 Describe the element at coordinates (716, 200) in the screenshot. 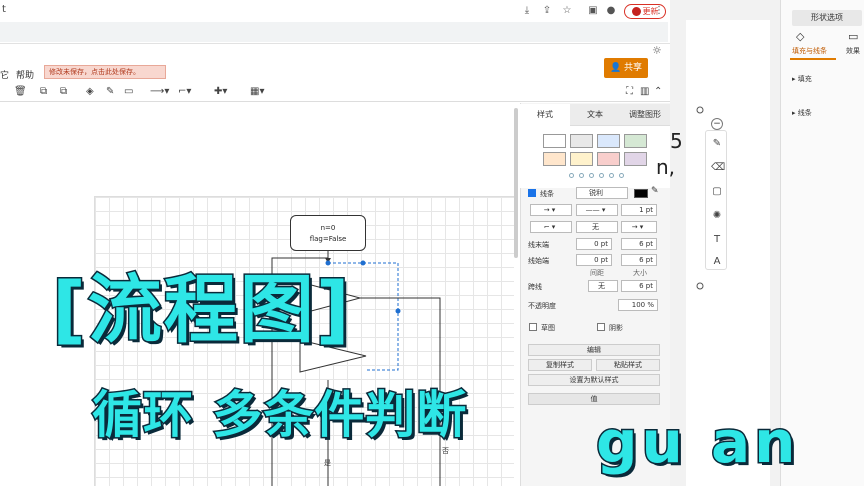

I see `floating-toolbar` at that location.